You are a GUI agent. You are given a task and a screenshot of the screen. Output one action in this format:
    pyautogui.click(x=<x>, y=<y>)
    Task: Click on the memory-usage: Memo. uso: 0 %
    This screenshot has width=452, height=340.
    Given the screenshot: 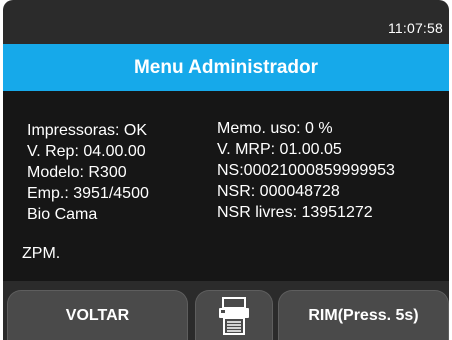 What is the action you would take?
    pyautogui.click(x=275, y=128)
    